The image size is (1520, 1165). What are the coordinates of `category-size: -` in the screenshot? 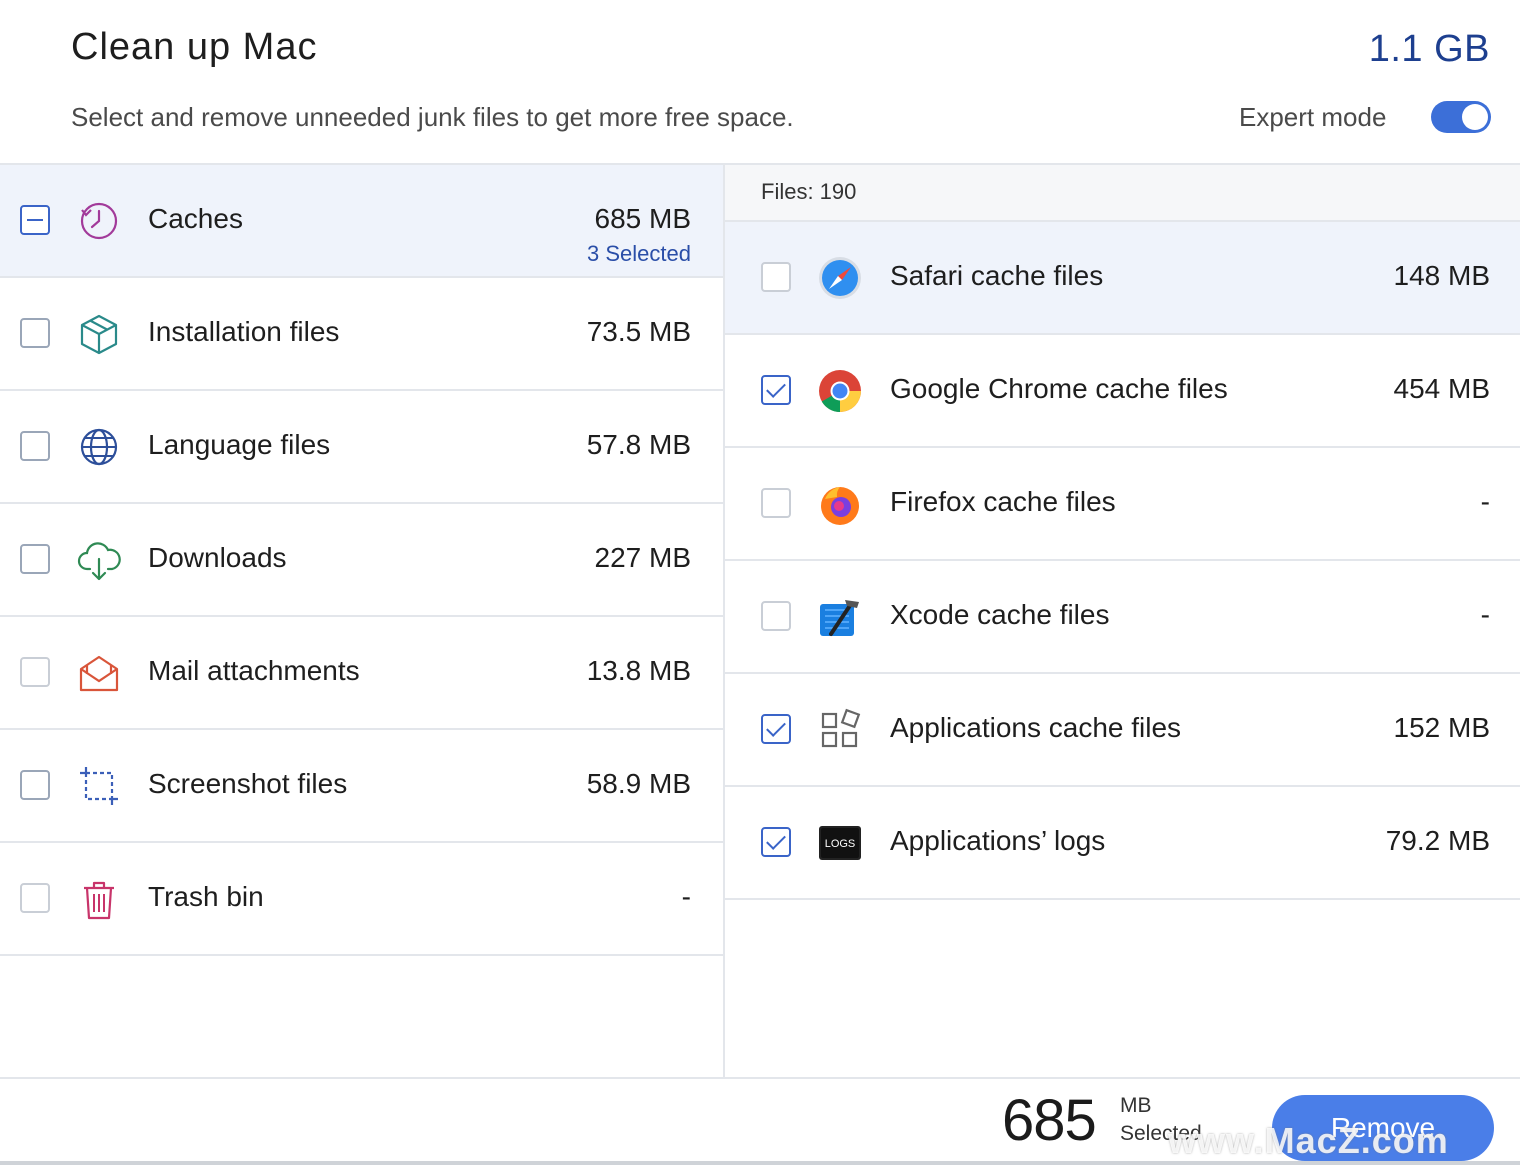 It's located at (686, 896).